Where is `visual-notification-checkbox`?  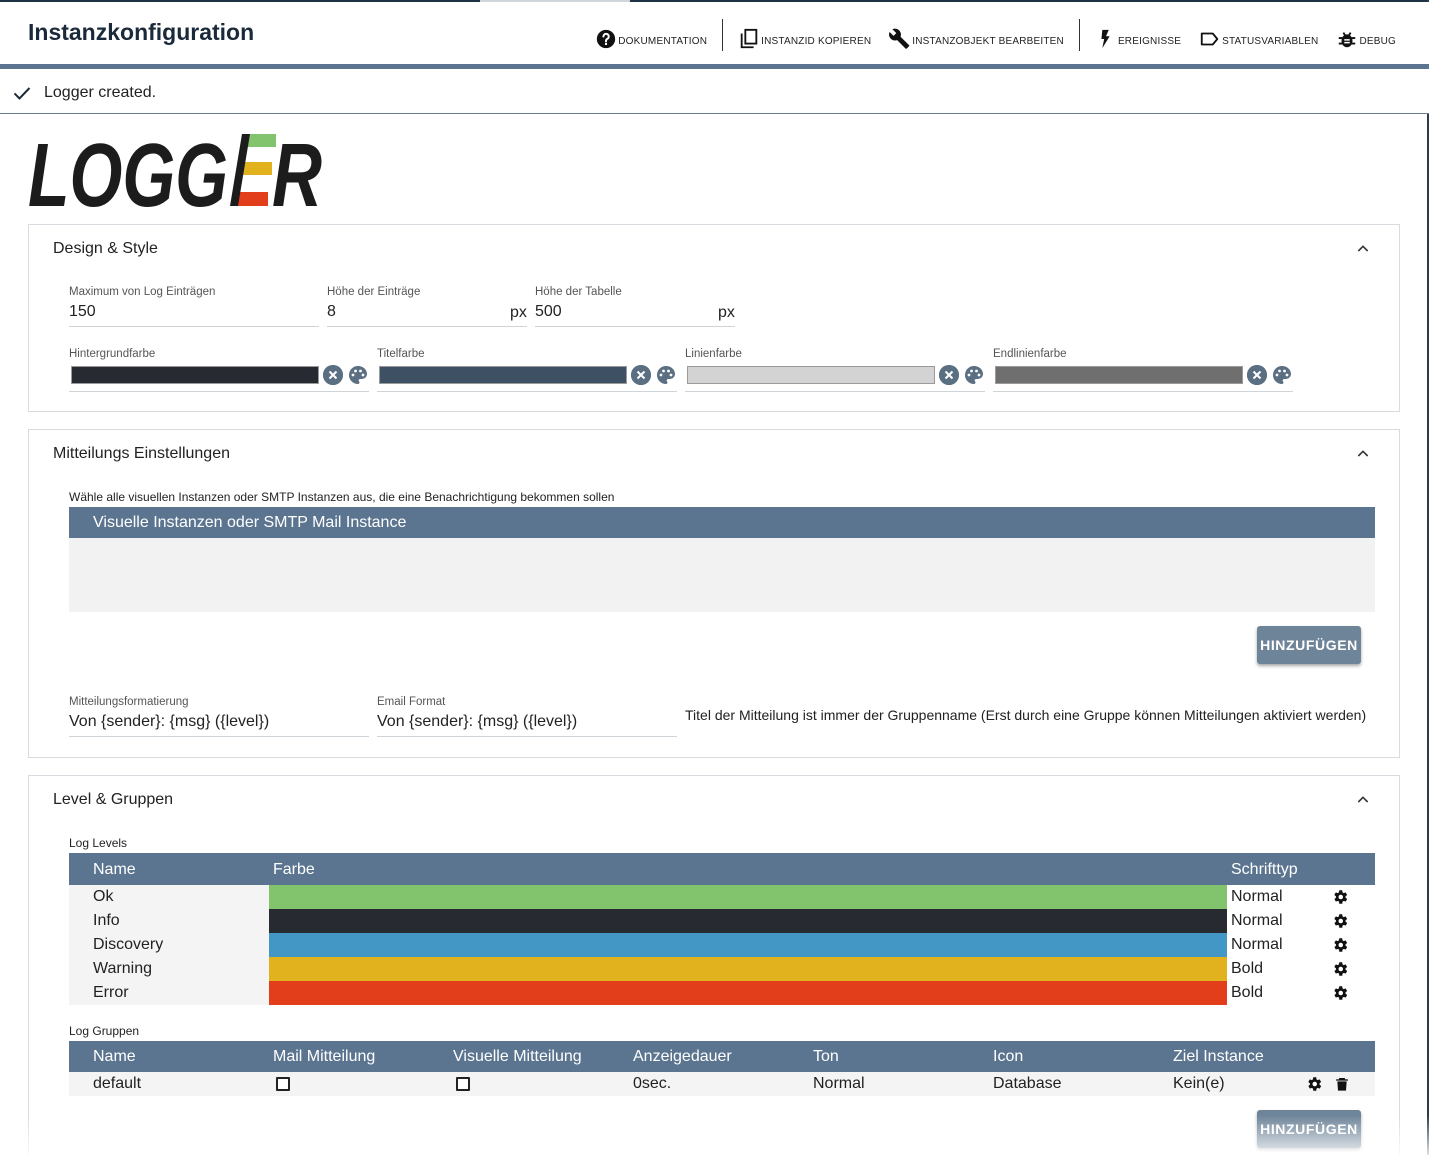
visual-notification-checkbox is located at coordinates (463, 1084).